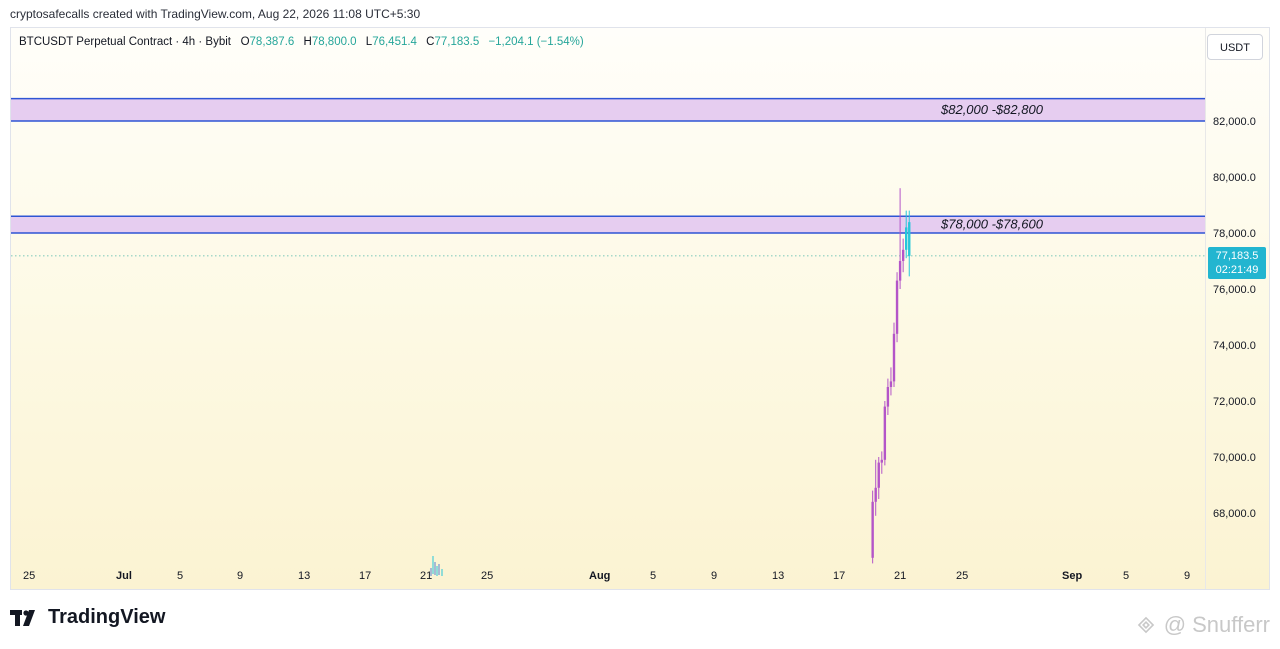 The width and height of the screenshot is (1280, 649). I want to click on y-tick-label: 70,000.0, so click(1234, 458).